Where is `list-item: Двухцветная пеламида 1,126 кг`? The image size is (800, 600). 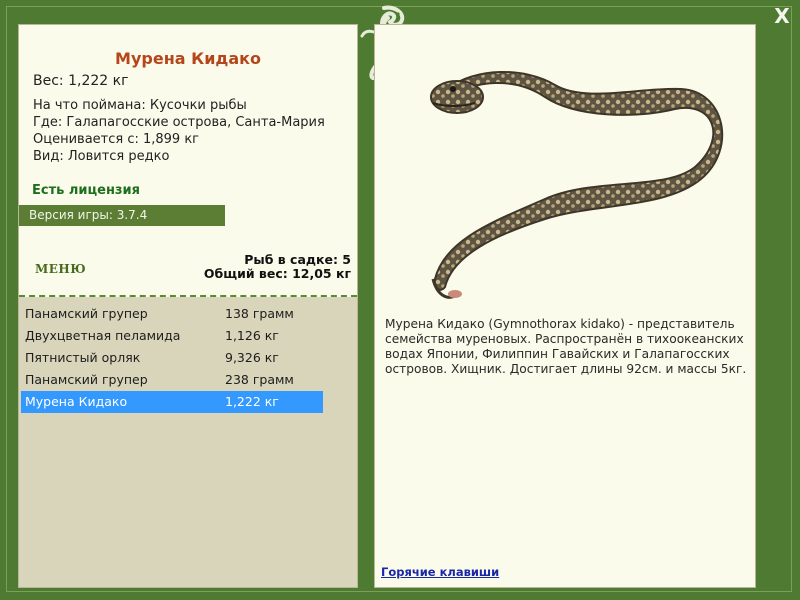 list-item: Двухцветная пеламида 1,126 кг is located at coordinates (172, 336).